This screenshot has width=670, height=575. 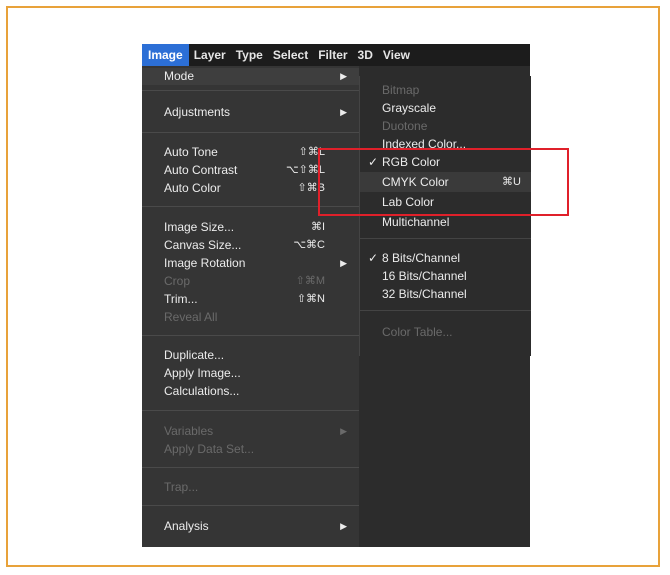 What do you see at coordinates (405, 126) in the screenshot?
I see `menu-item-label: Duotone` at bounding box center [405, 126].